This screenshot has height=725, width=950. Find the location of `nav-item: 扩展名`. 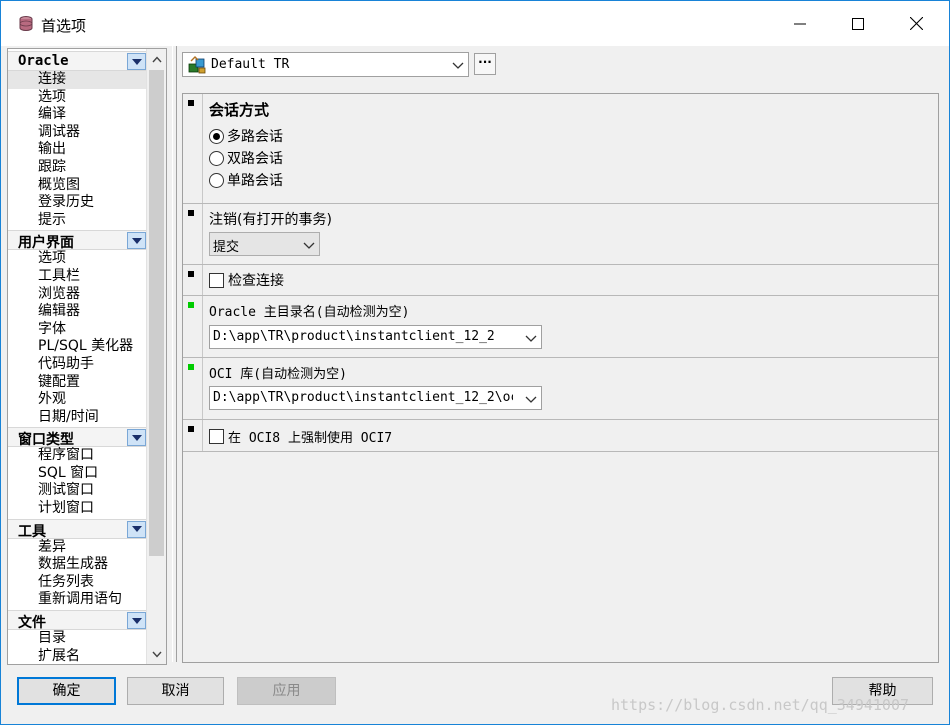

nav-item: 扩展名 is located at coordinates (77, 656).